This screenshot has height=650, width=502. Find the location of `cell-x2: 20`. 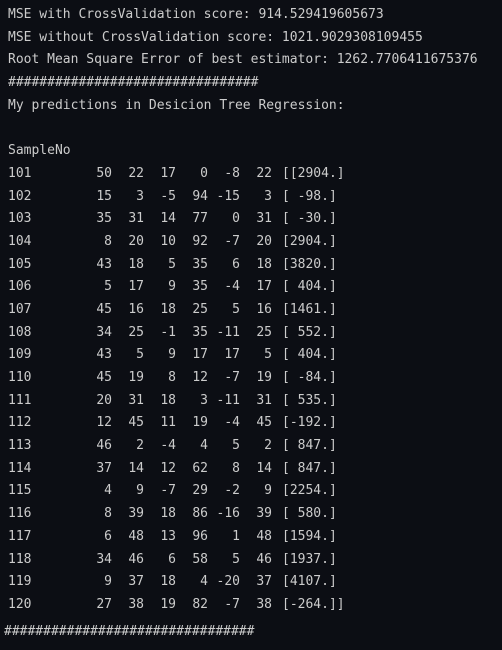

cell-x2: 20 is located at coordinates (136, 241).